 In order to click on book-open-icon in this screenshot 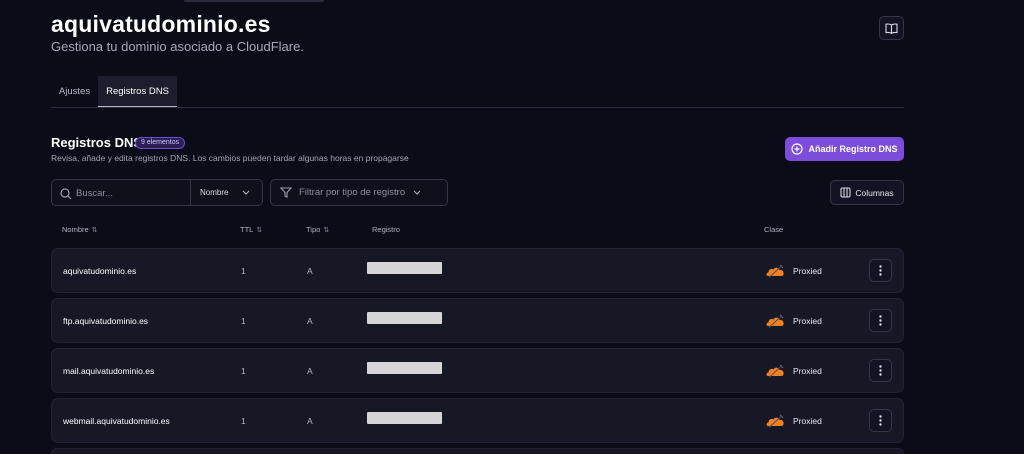, I will do `click(891, 28)`.